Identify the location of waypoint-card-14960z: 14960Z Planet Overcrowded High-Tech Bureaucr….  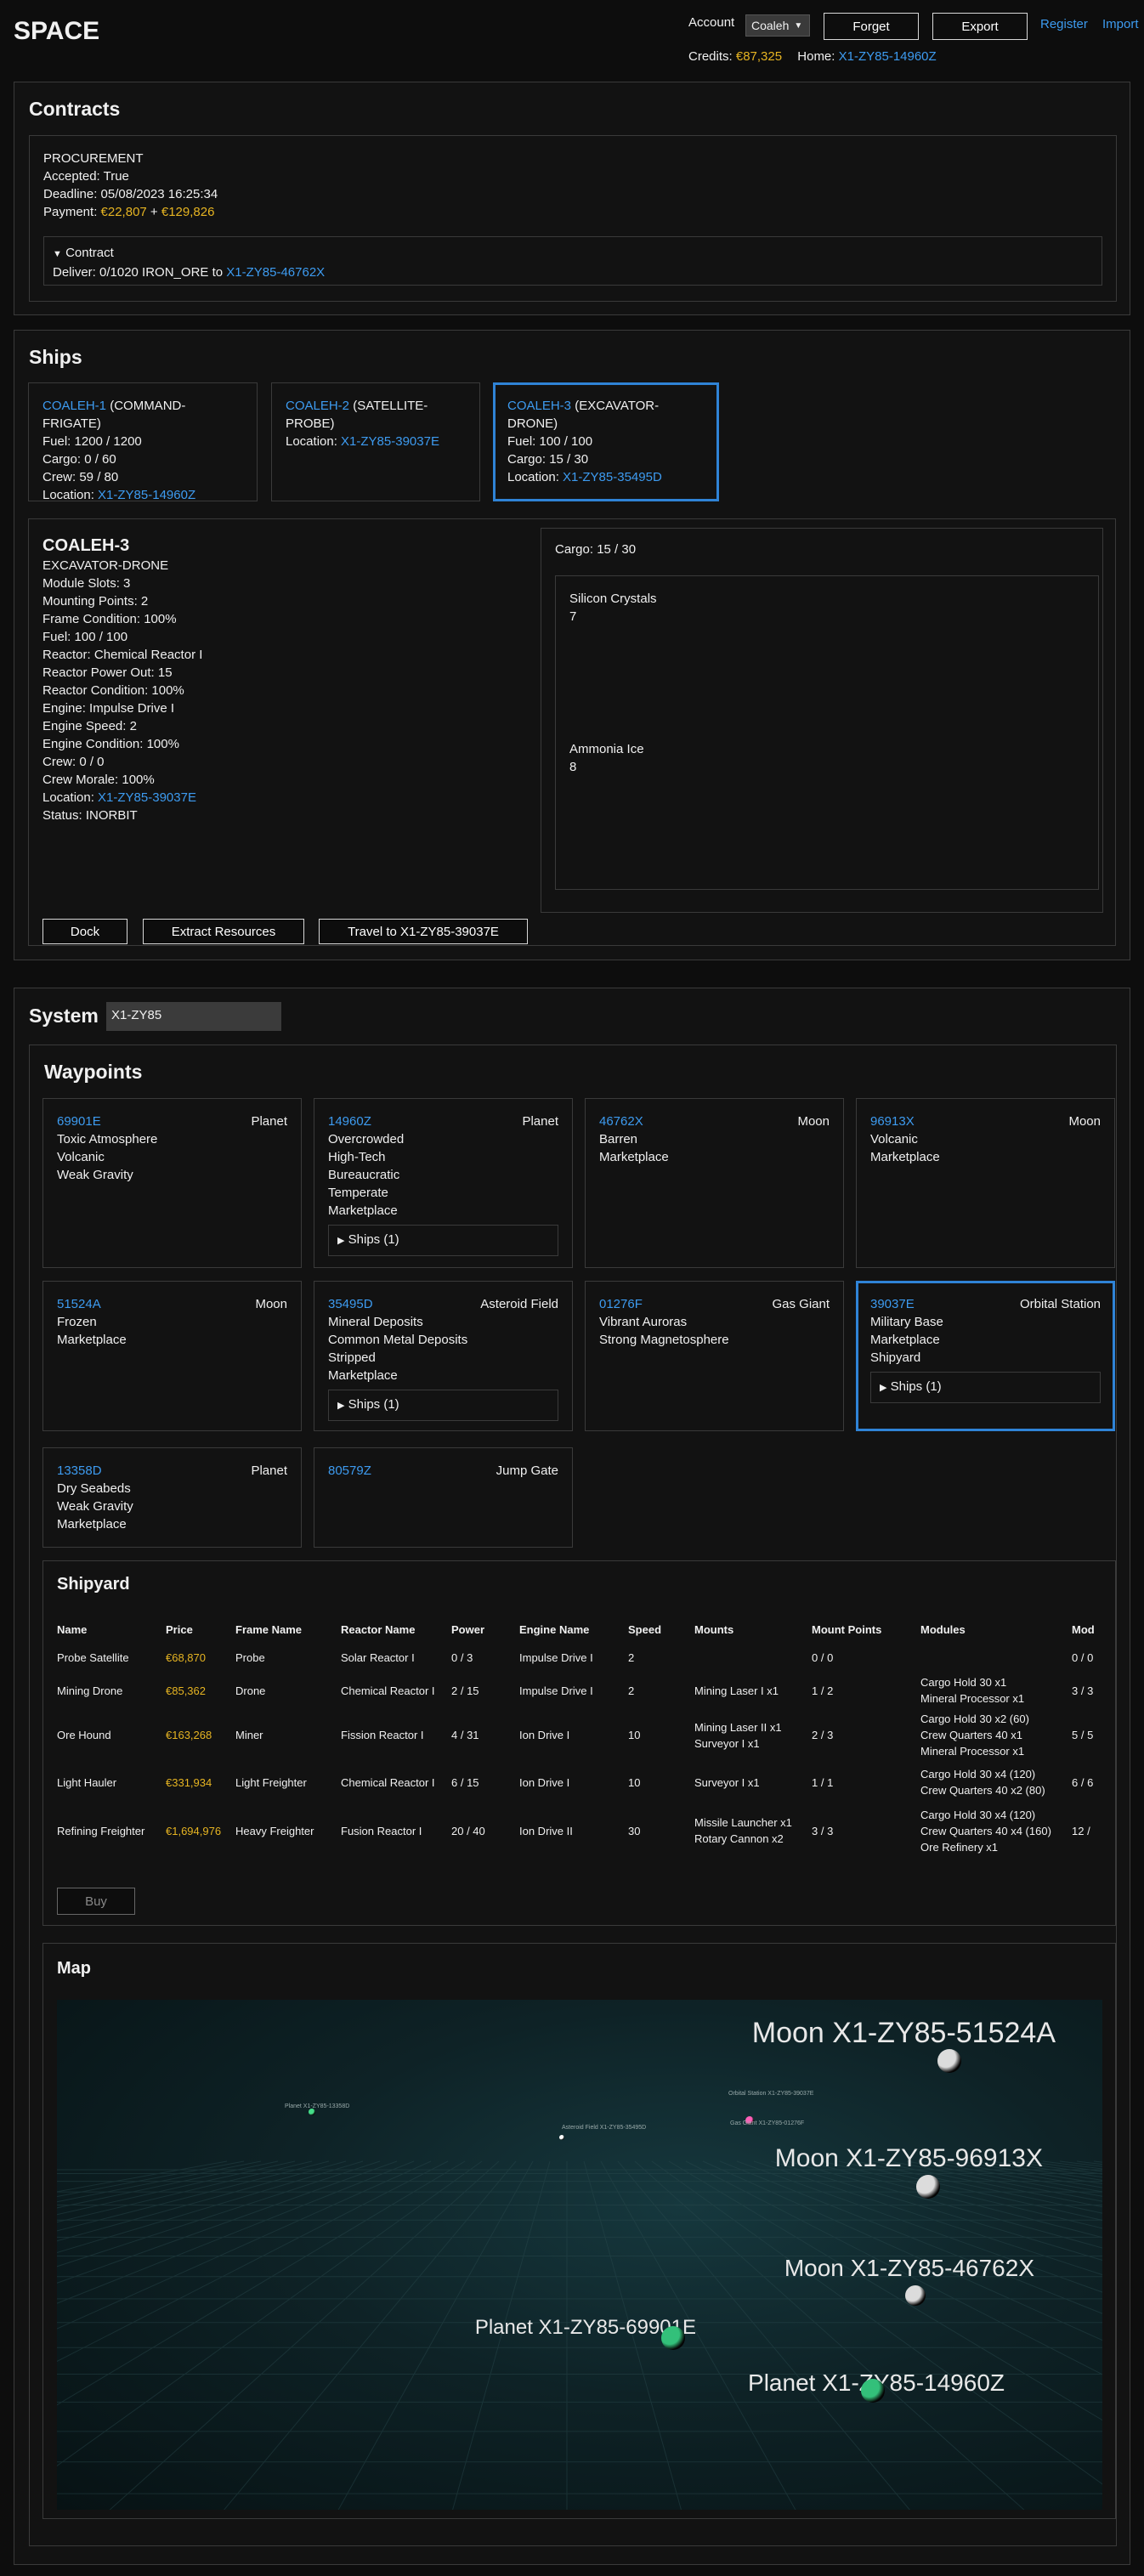
(444, 1183).